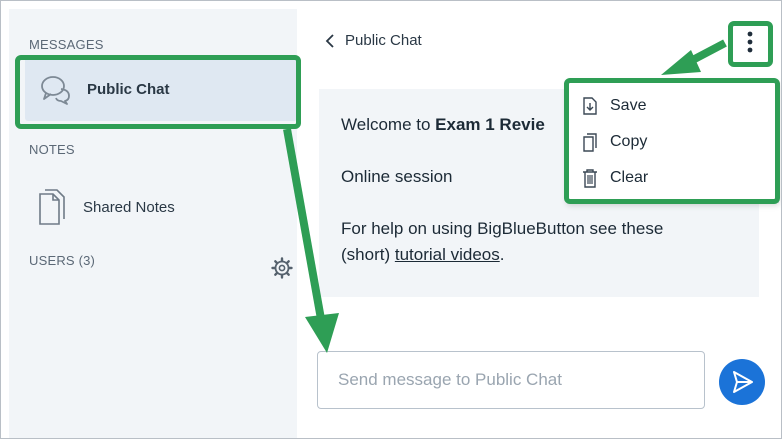 This screenshot has height=439, width=782. Describe the element at coordinates (52, 207) in the screenshot. I see `notes-document-icon` at that location.